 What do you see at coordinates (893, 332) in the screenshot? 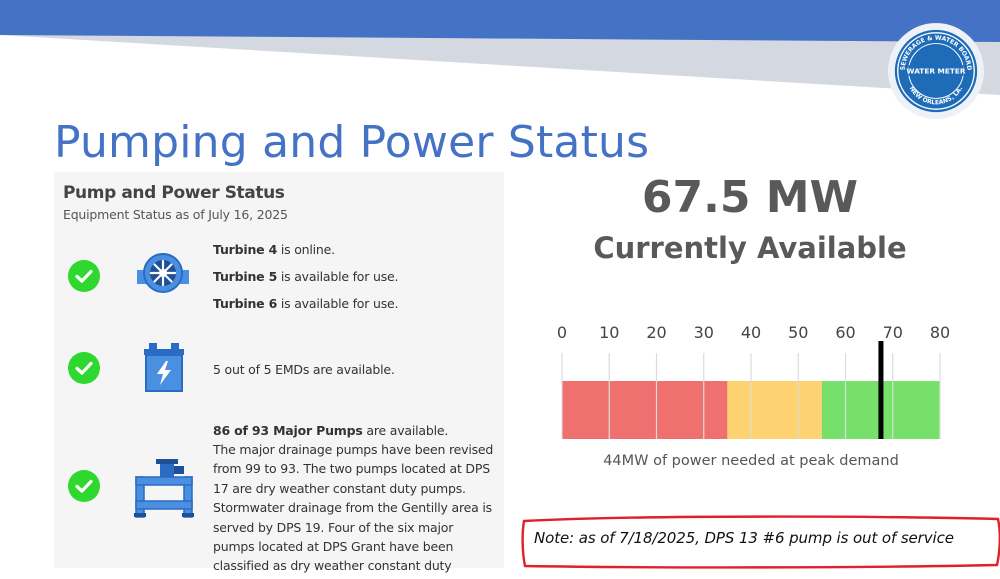
I see `gauge-tick-label-70: 70` at bounding box center [893, 332].